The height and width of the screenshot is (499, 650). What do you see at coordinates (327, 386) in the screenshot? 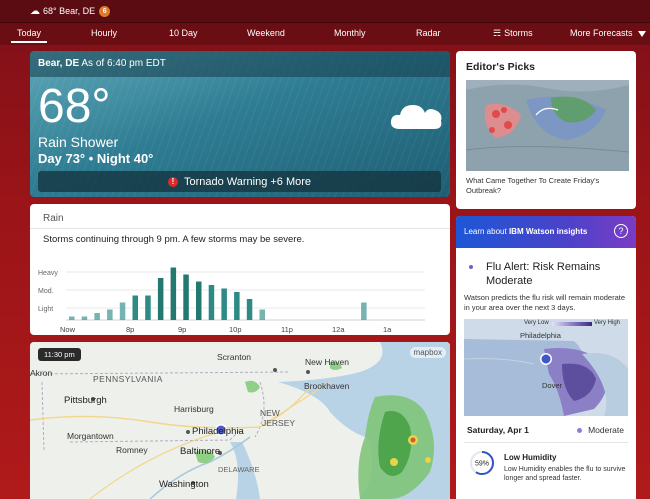
I see `map-label: Brookhaven` at bounding box center [327, 386].